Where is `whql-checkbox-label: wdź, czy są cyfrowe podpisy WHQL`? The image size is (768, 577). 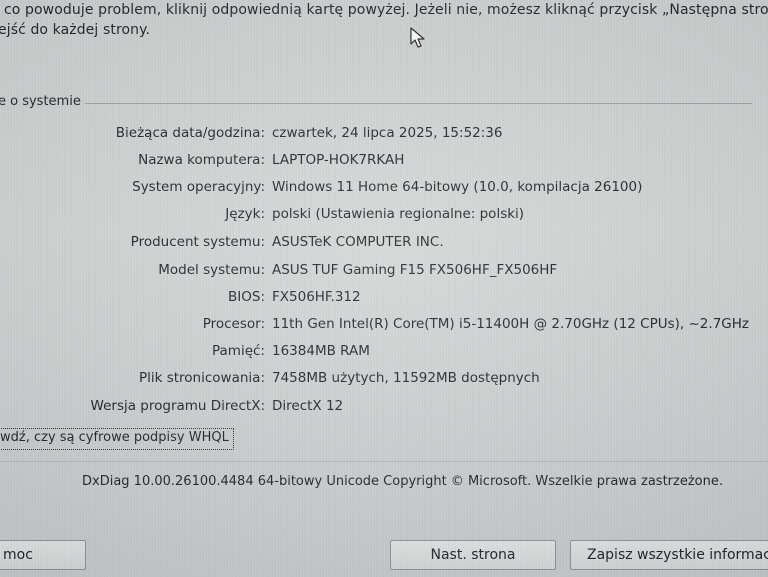
whql-checkbox-label: wdź, czy są cyfrowe podpisy WHQL is located at coordinates (114, 437).